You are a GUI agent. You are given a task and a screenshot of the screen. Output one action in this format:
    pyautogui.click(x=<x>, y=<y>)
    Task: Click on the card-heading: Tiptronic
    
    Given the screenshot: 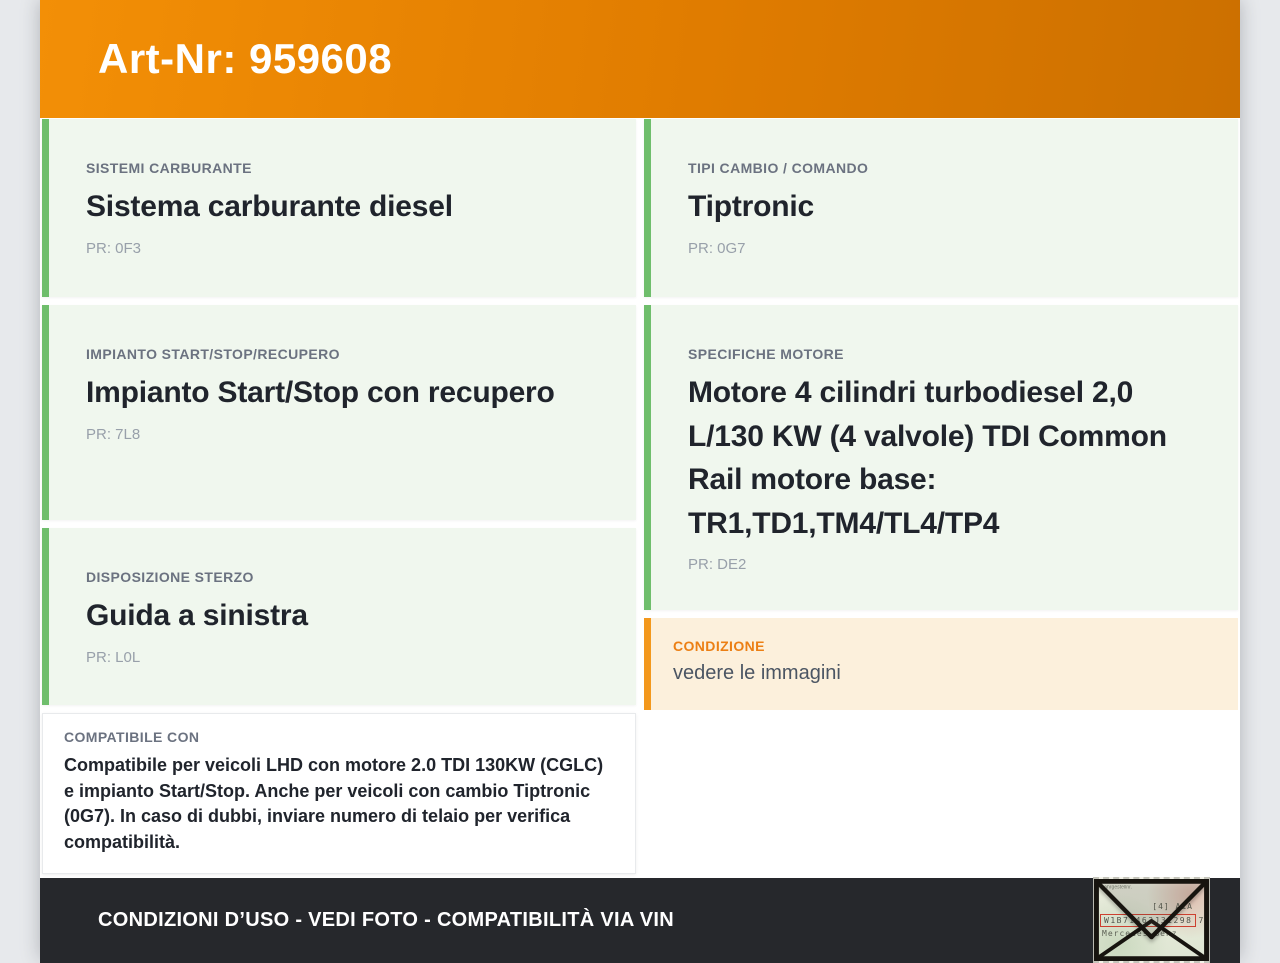 What is the action you would take?
    pyautogui.click(x=751, y=206)
    